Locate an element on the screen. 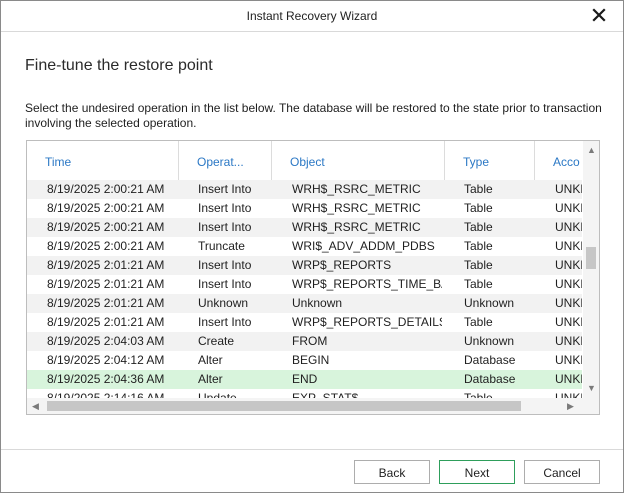 The image size is (624, 493). window-title: Instant Recovery Wizard is located at coordinates (312, 16).